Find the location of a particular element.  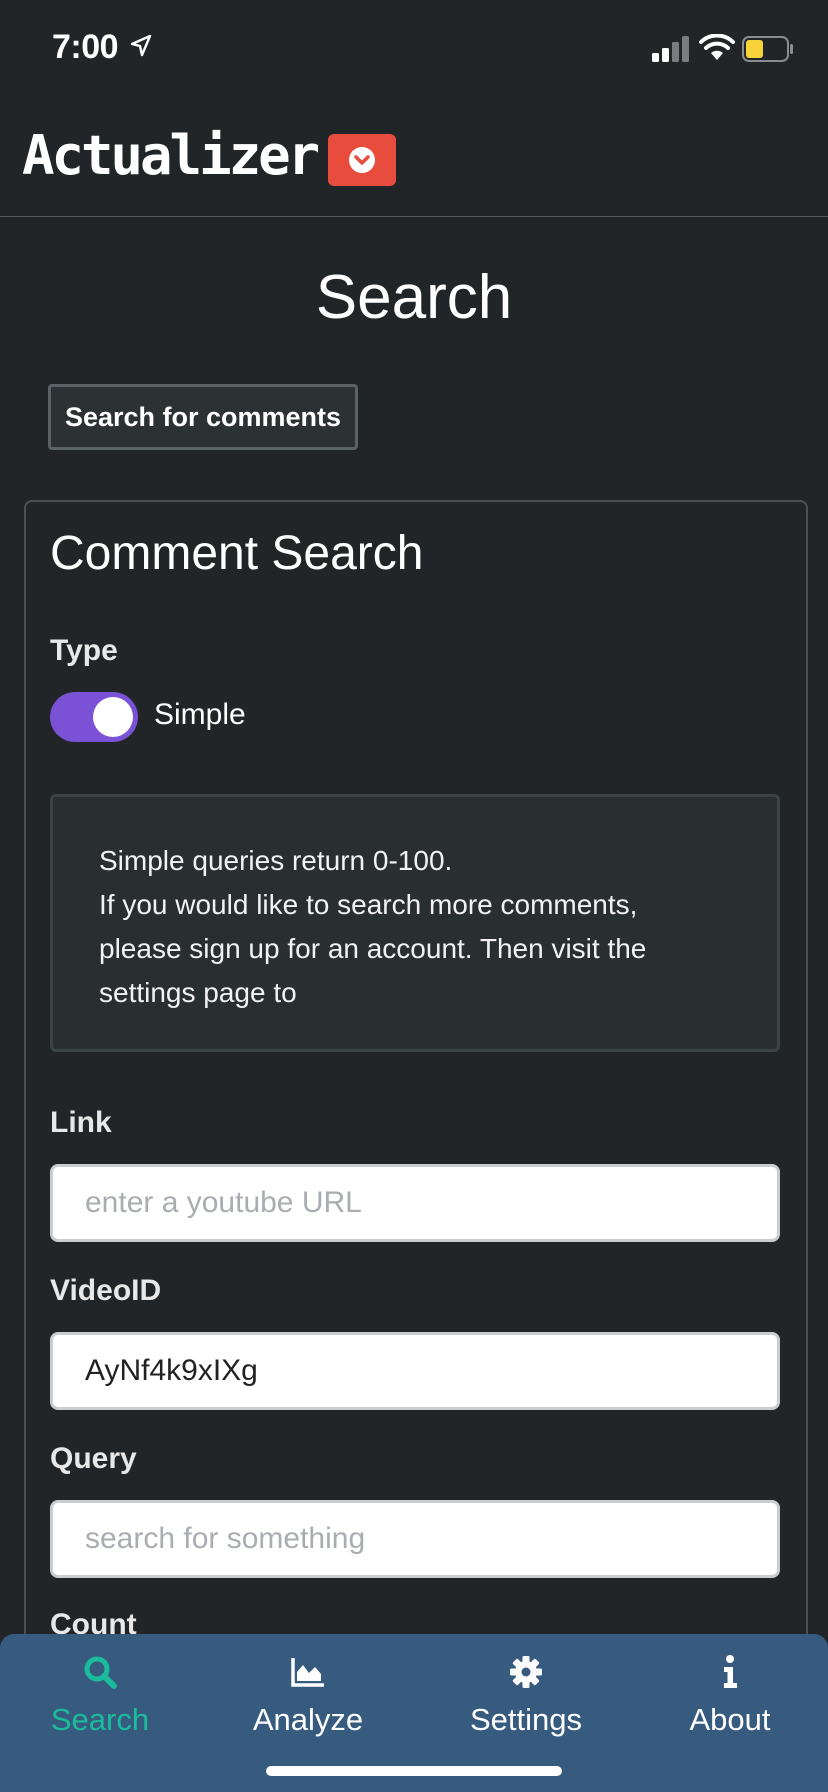

nav-label: About is located at coordinates (730, 1719).